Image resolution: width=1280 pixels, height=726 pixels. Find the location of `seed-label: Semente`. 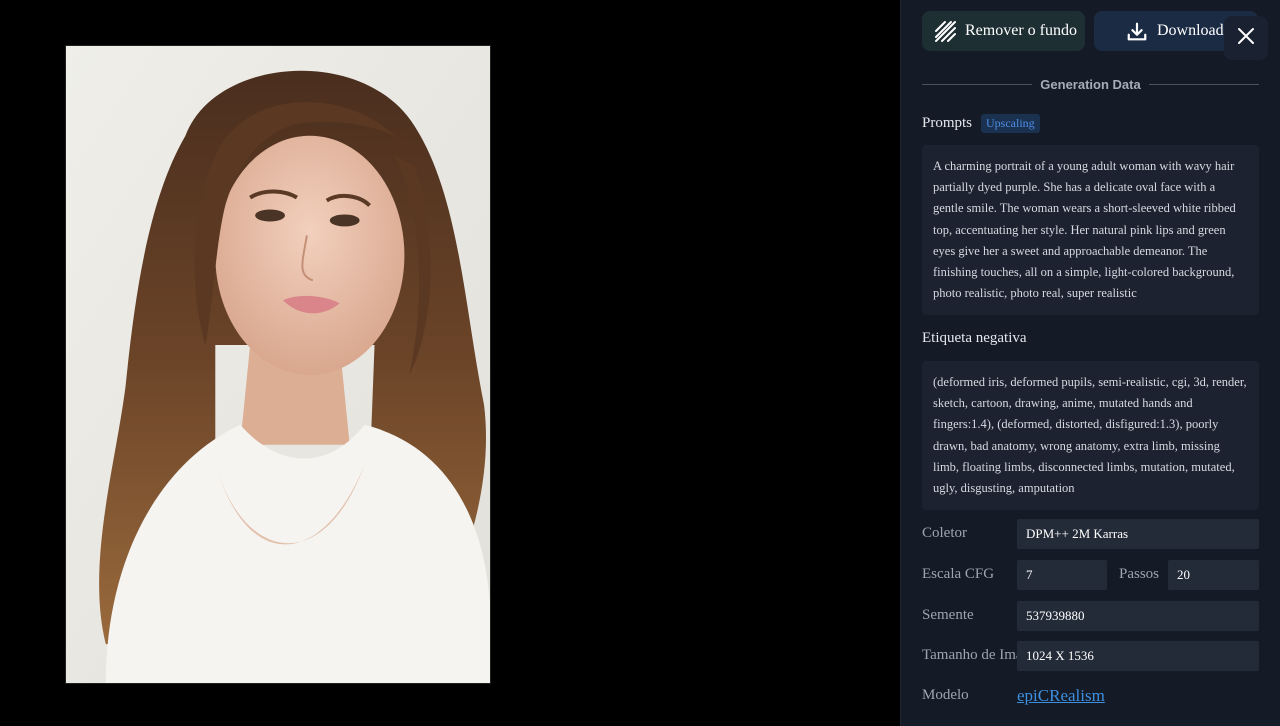

seed-label: Semente is located at coordinates (948, 615).